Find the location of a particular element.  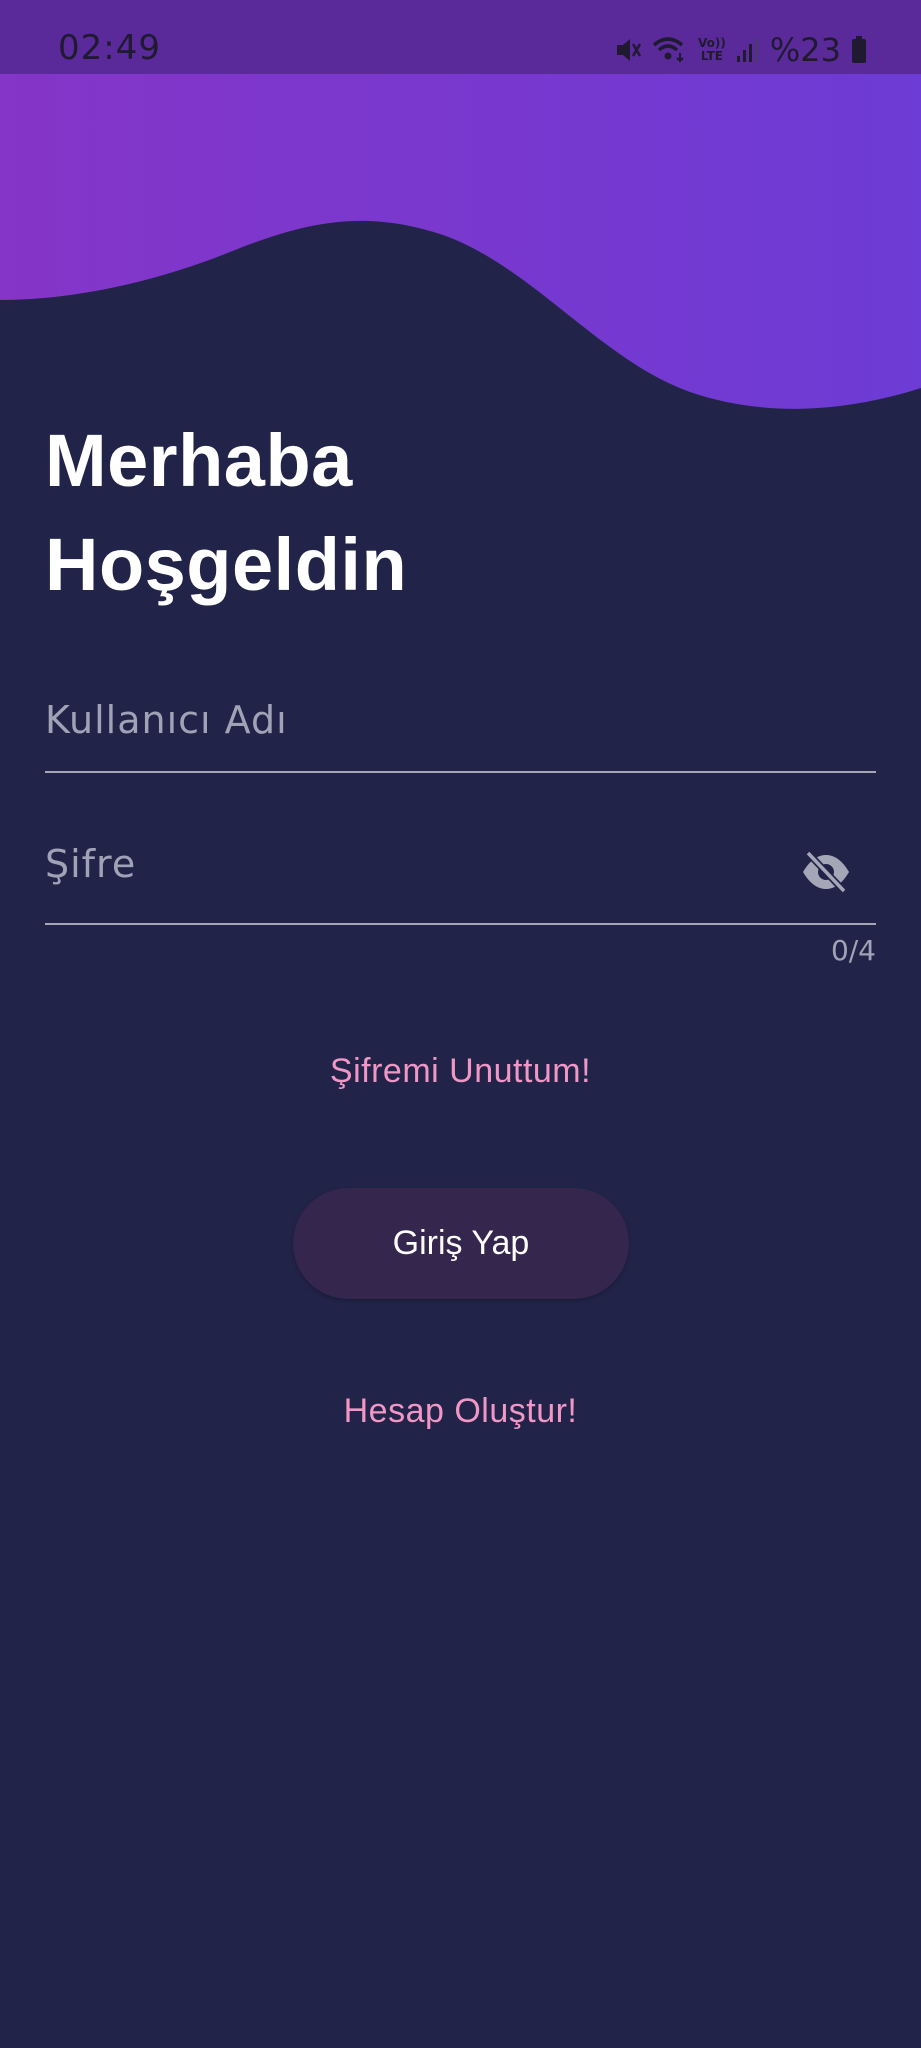

eye-off-icon is located at coordinates (826, 872).